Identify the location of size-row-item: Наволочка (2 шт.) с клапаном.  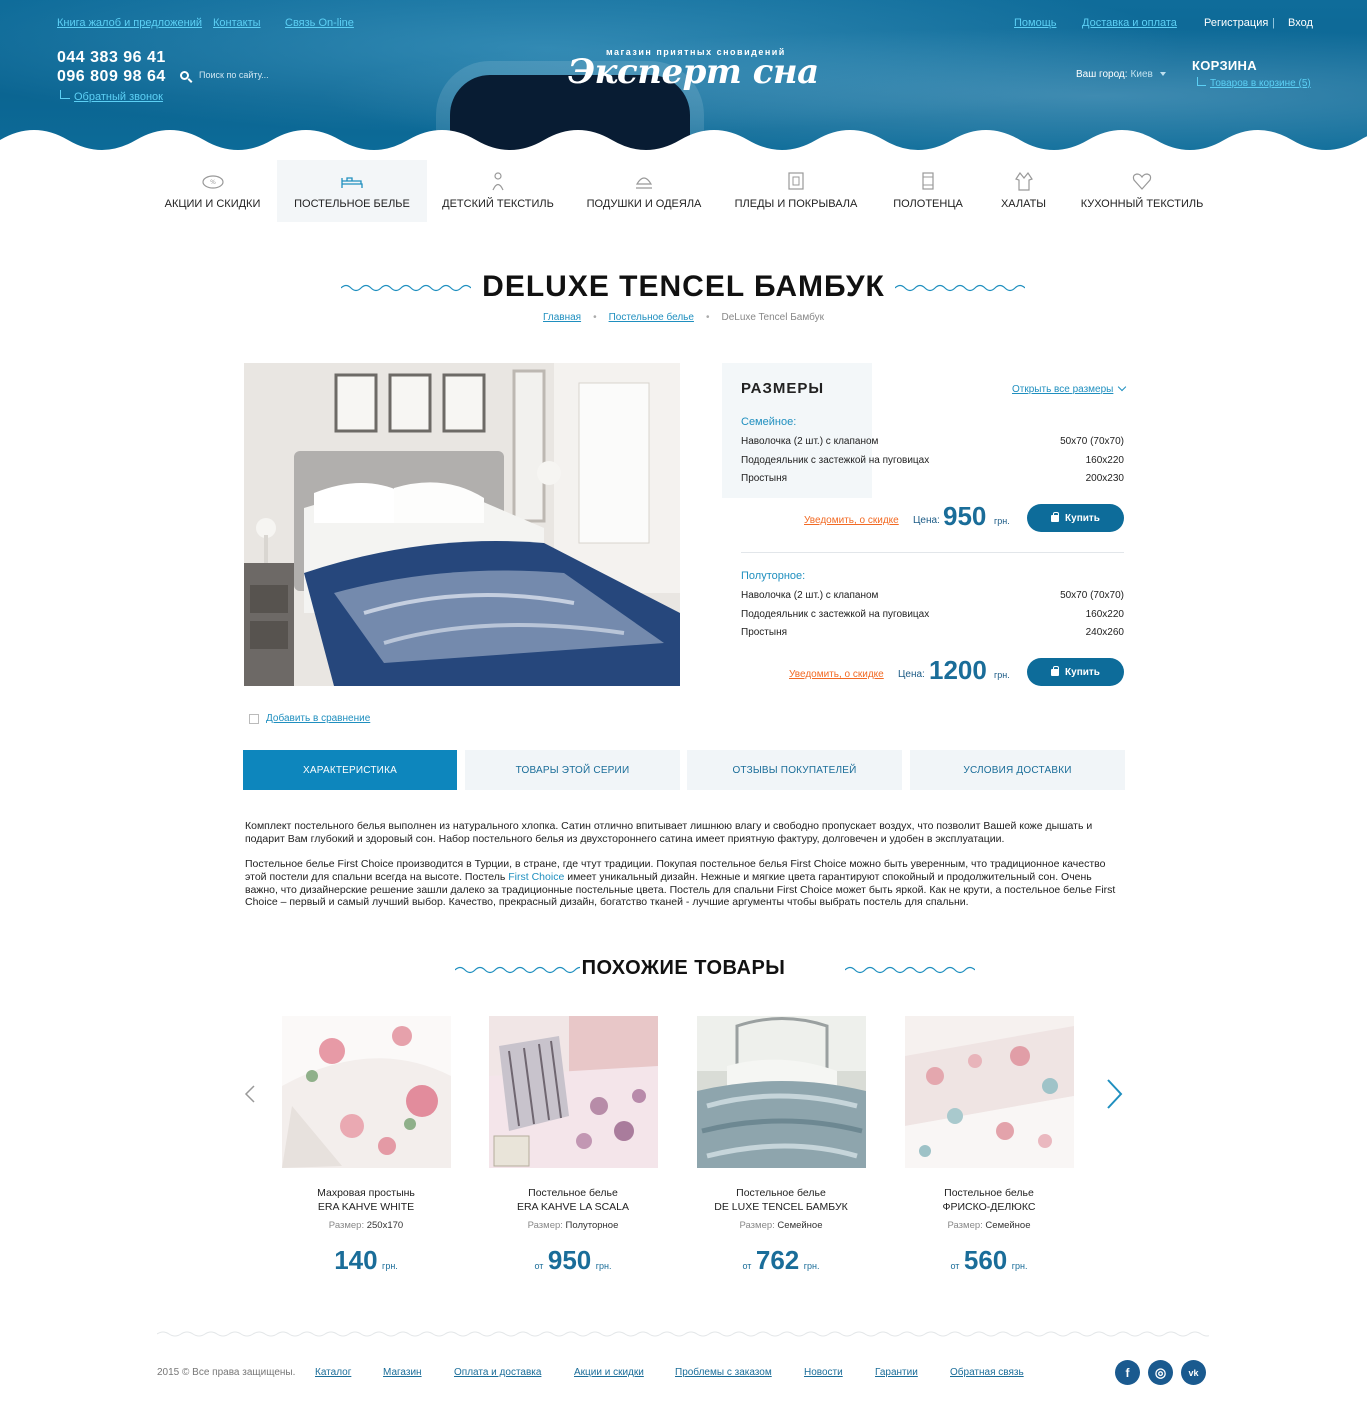
(810, 595).